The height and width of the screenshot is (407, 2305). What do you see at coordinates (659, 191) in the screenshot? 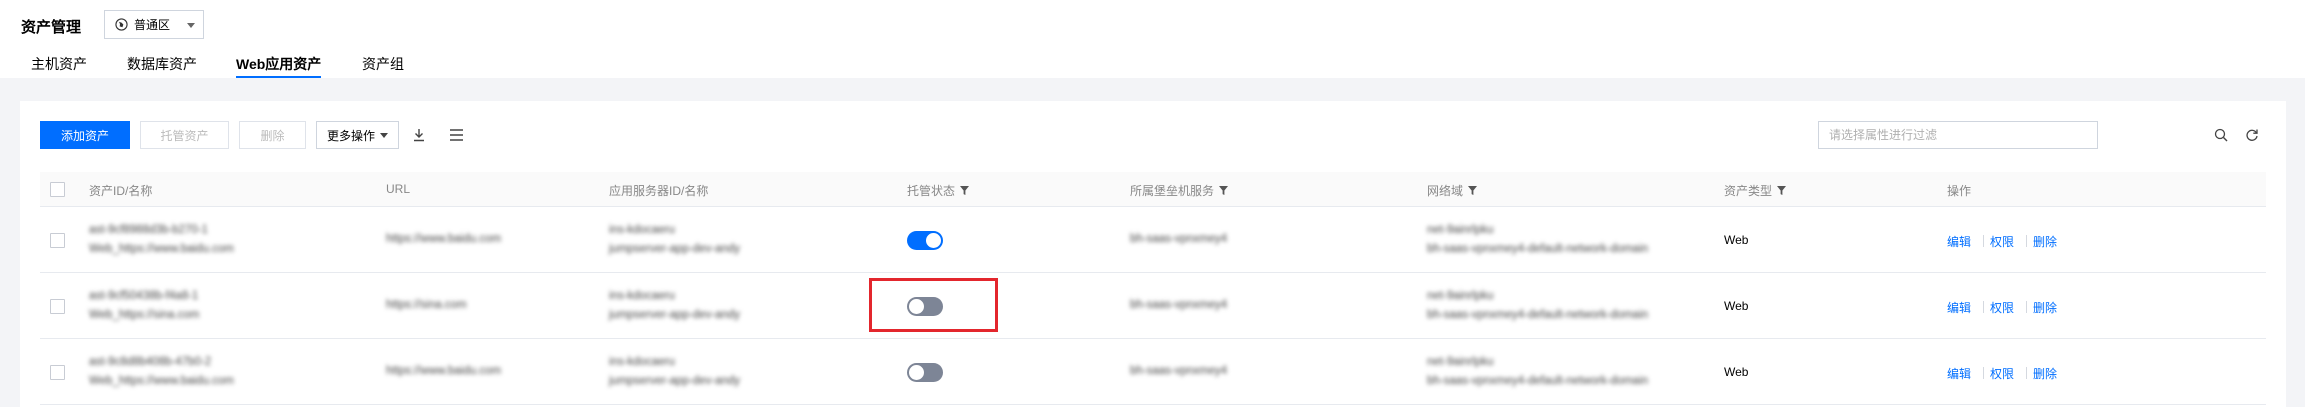
I see `column-app-server: 应用服务器ID/名称` at bounding box center [659, 191].